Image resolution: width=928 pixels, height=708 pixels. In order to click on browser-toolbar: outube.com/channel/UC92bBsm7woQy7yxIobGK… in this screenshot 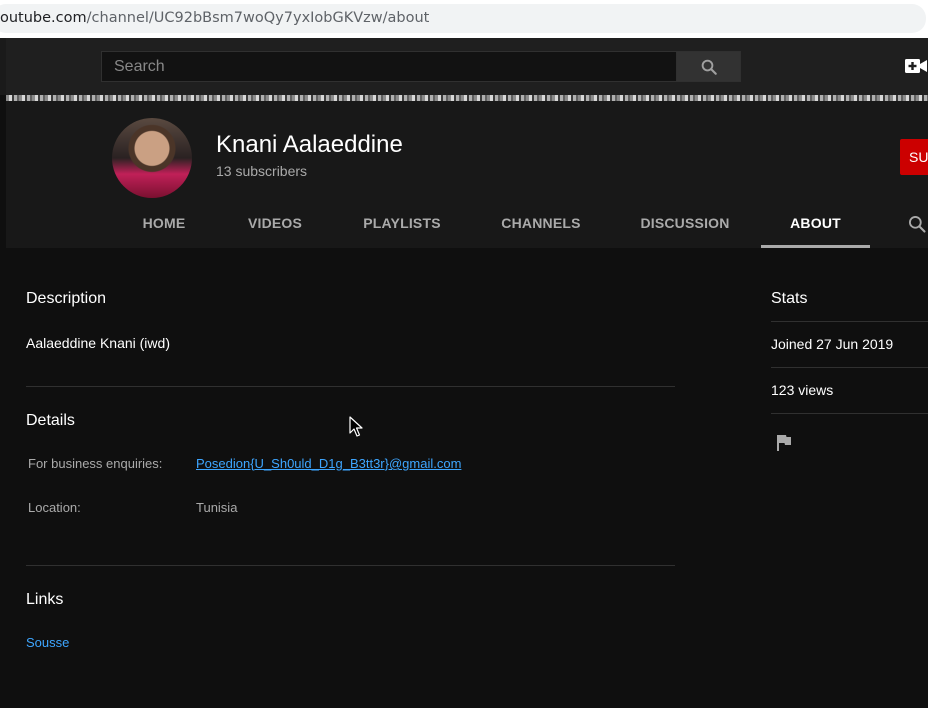, I will do `click(464, 19)`.